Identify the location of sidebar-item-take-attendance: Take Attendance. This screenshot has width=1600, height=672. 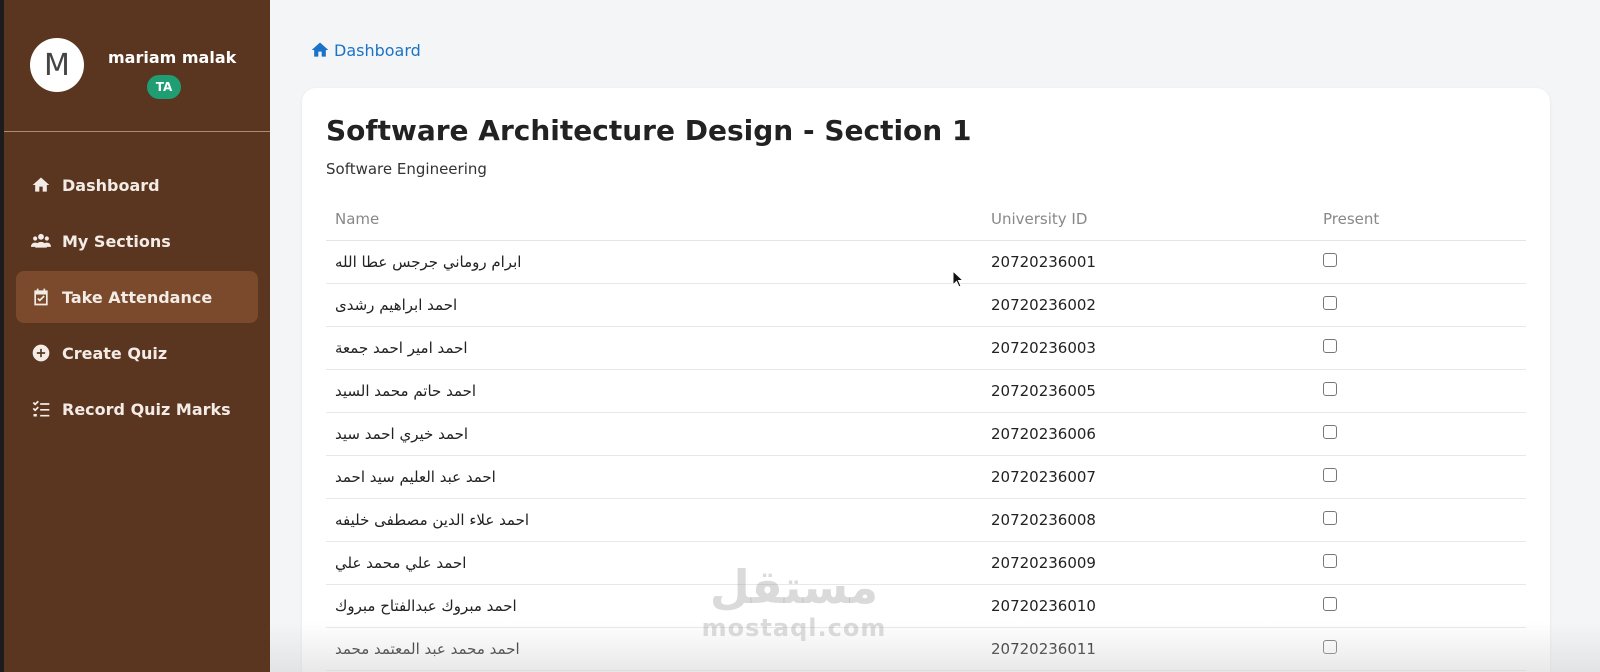
(137, 297).